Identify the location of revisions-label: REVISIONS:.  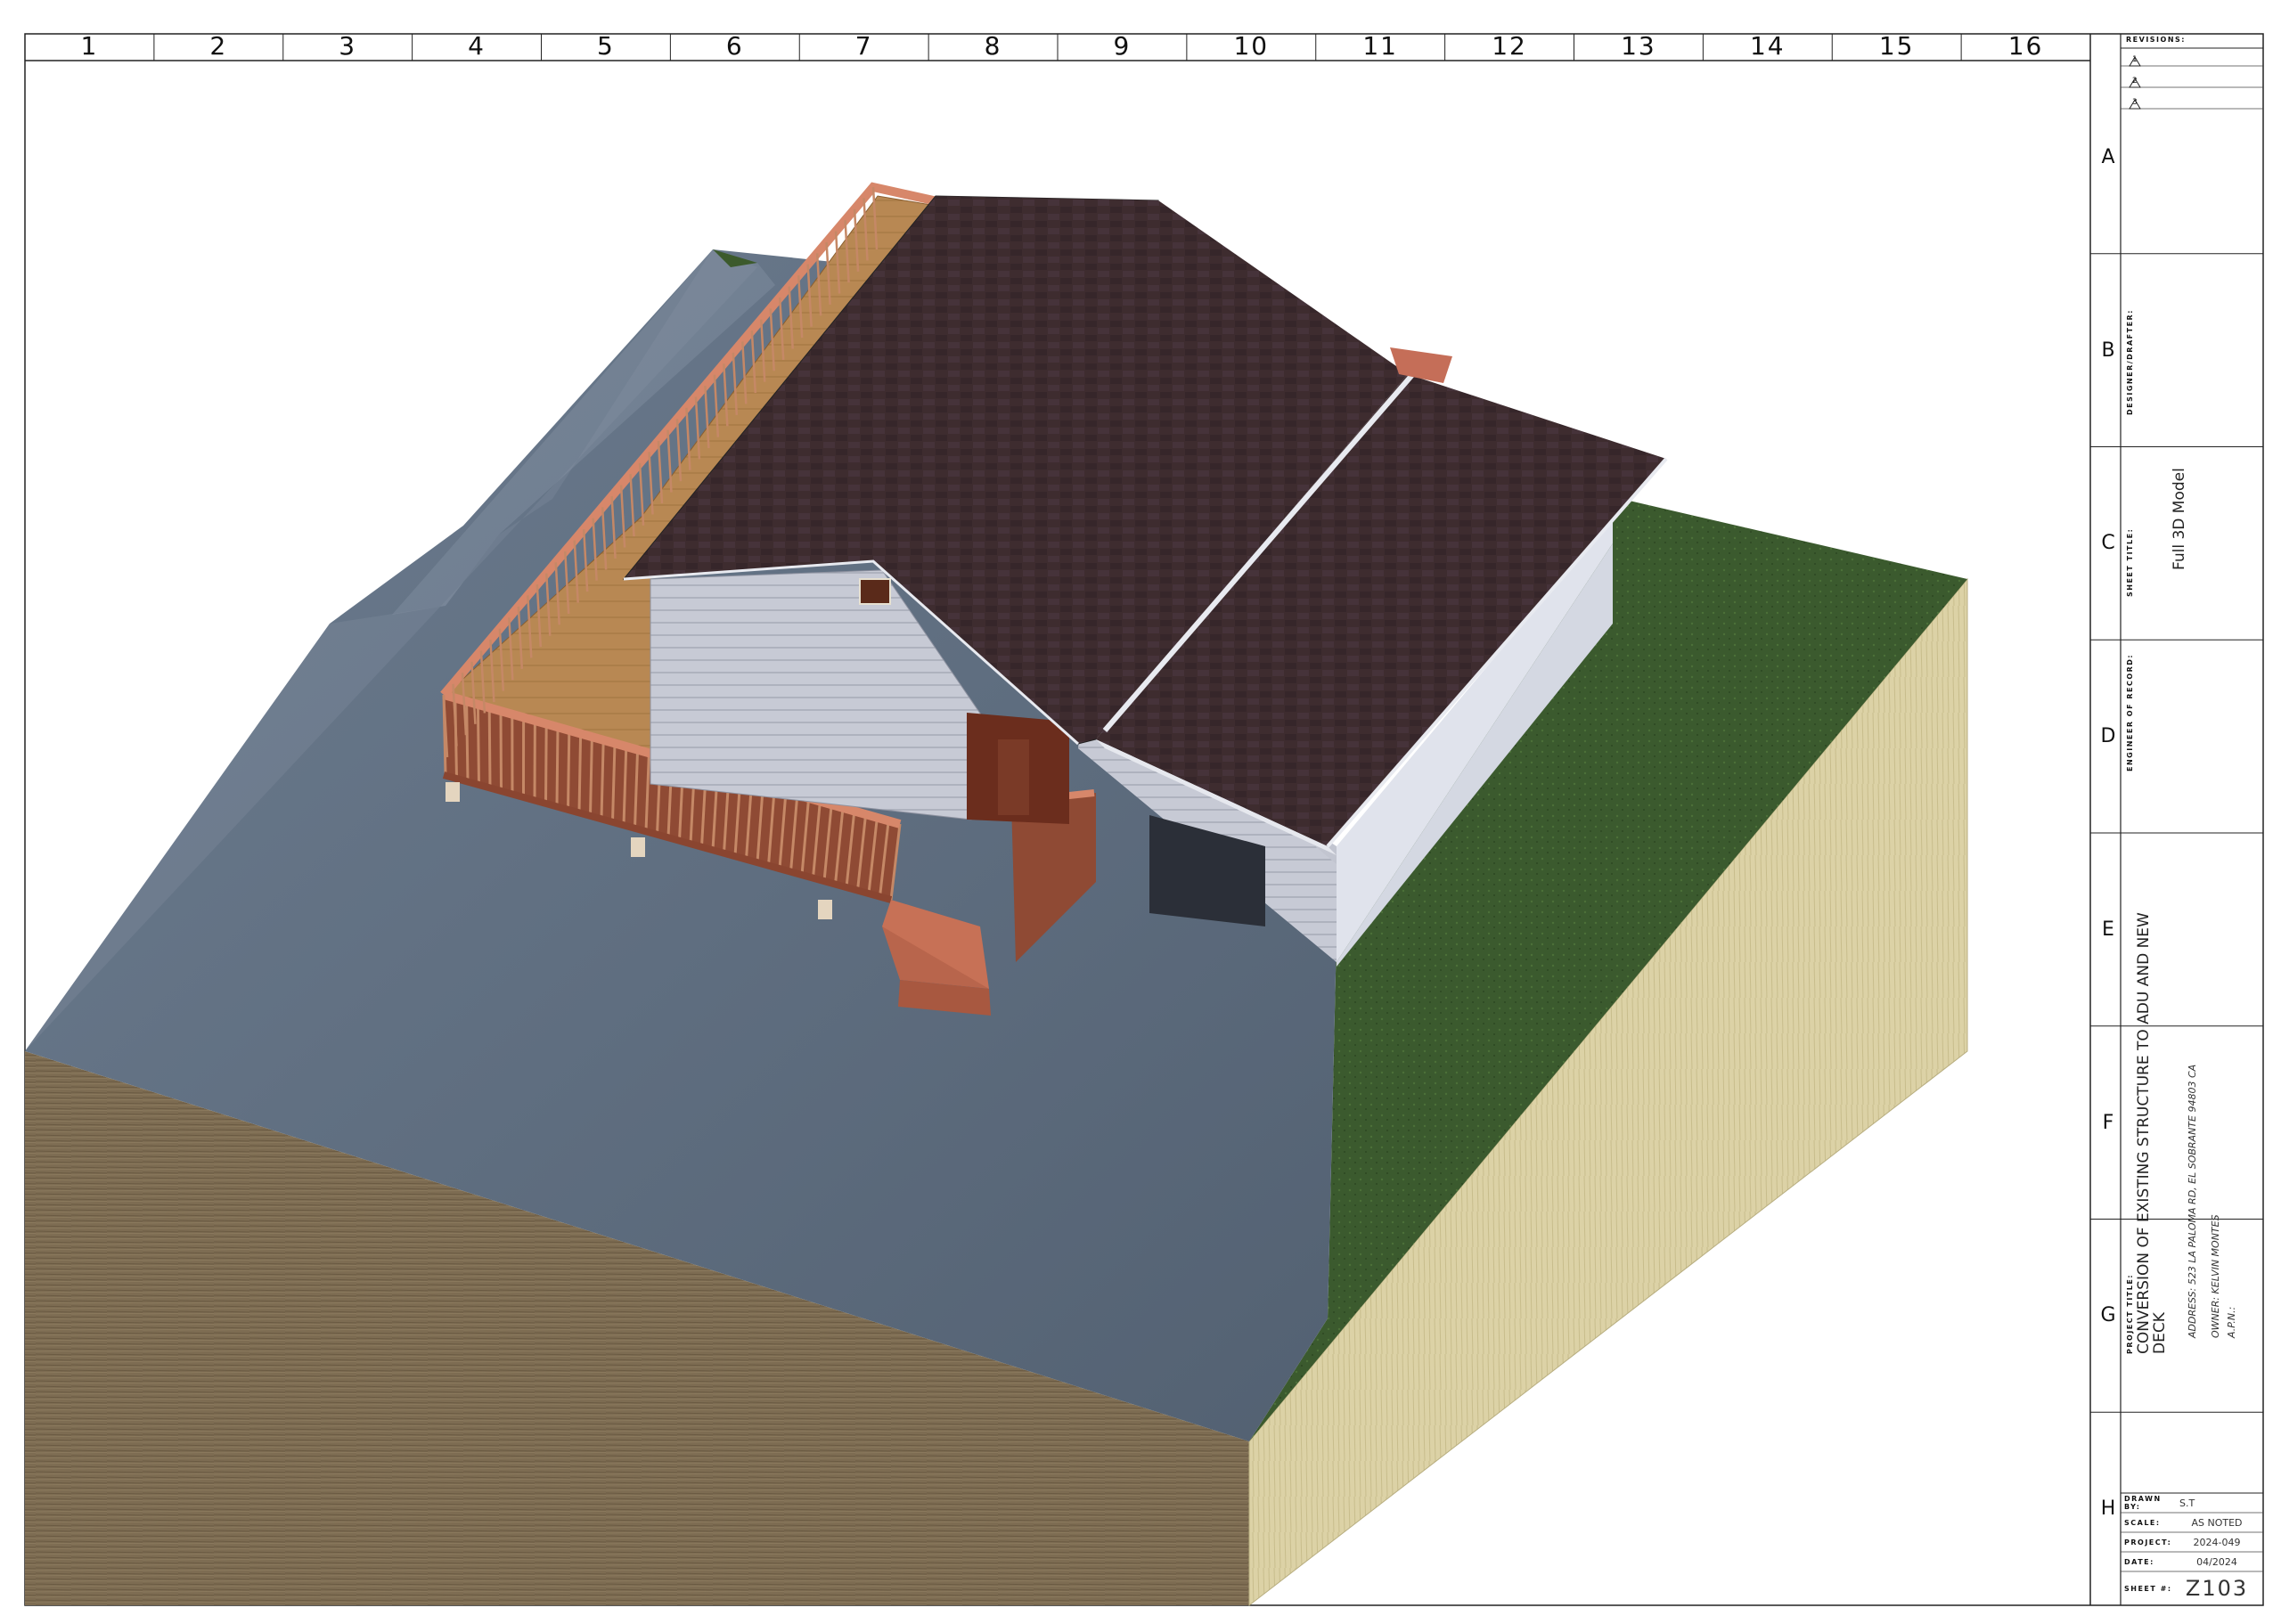
(2156, 40).